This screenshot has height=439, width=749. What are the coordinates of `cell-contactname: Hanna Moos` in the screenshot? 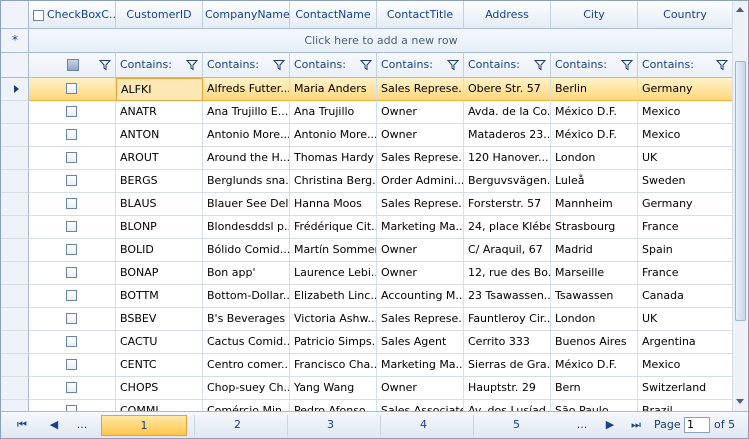 It's located at (333, 204).